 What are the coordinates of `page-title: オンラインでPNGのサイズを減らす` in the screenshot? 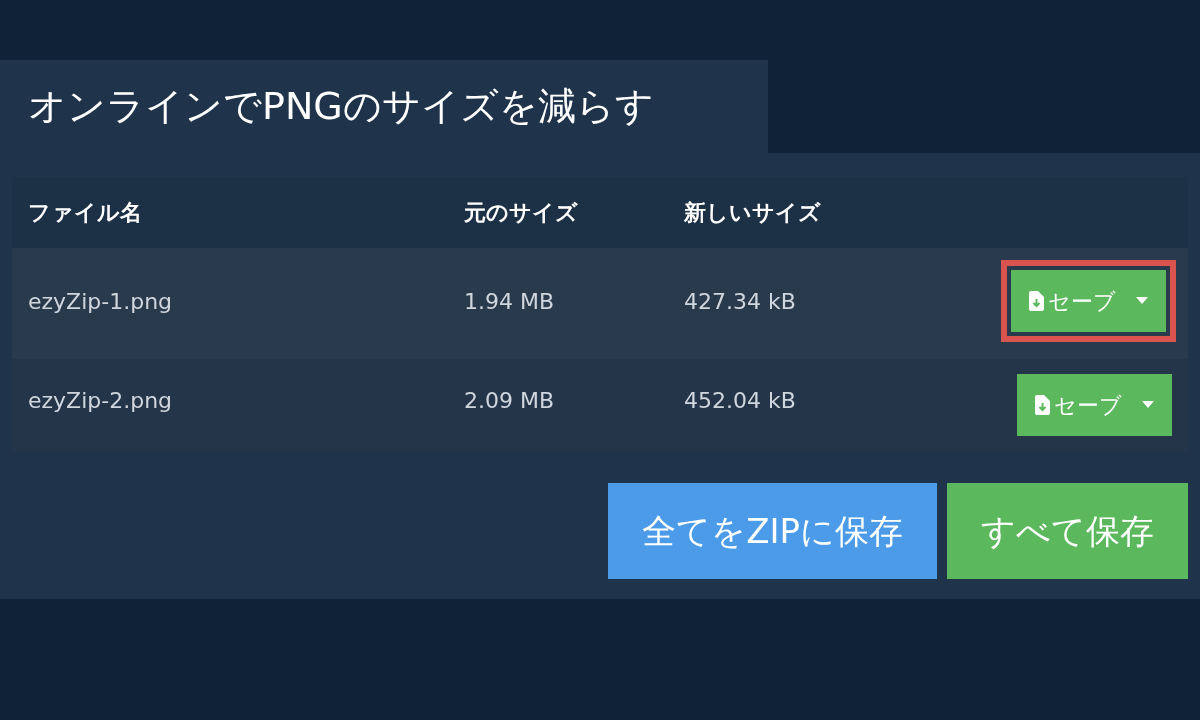 It's located at (341, 106).